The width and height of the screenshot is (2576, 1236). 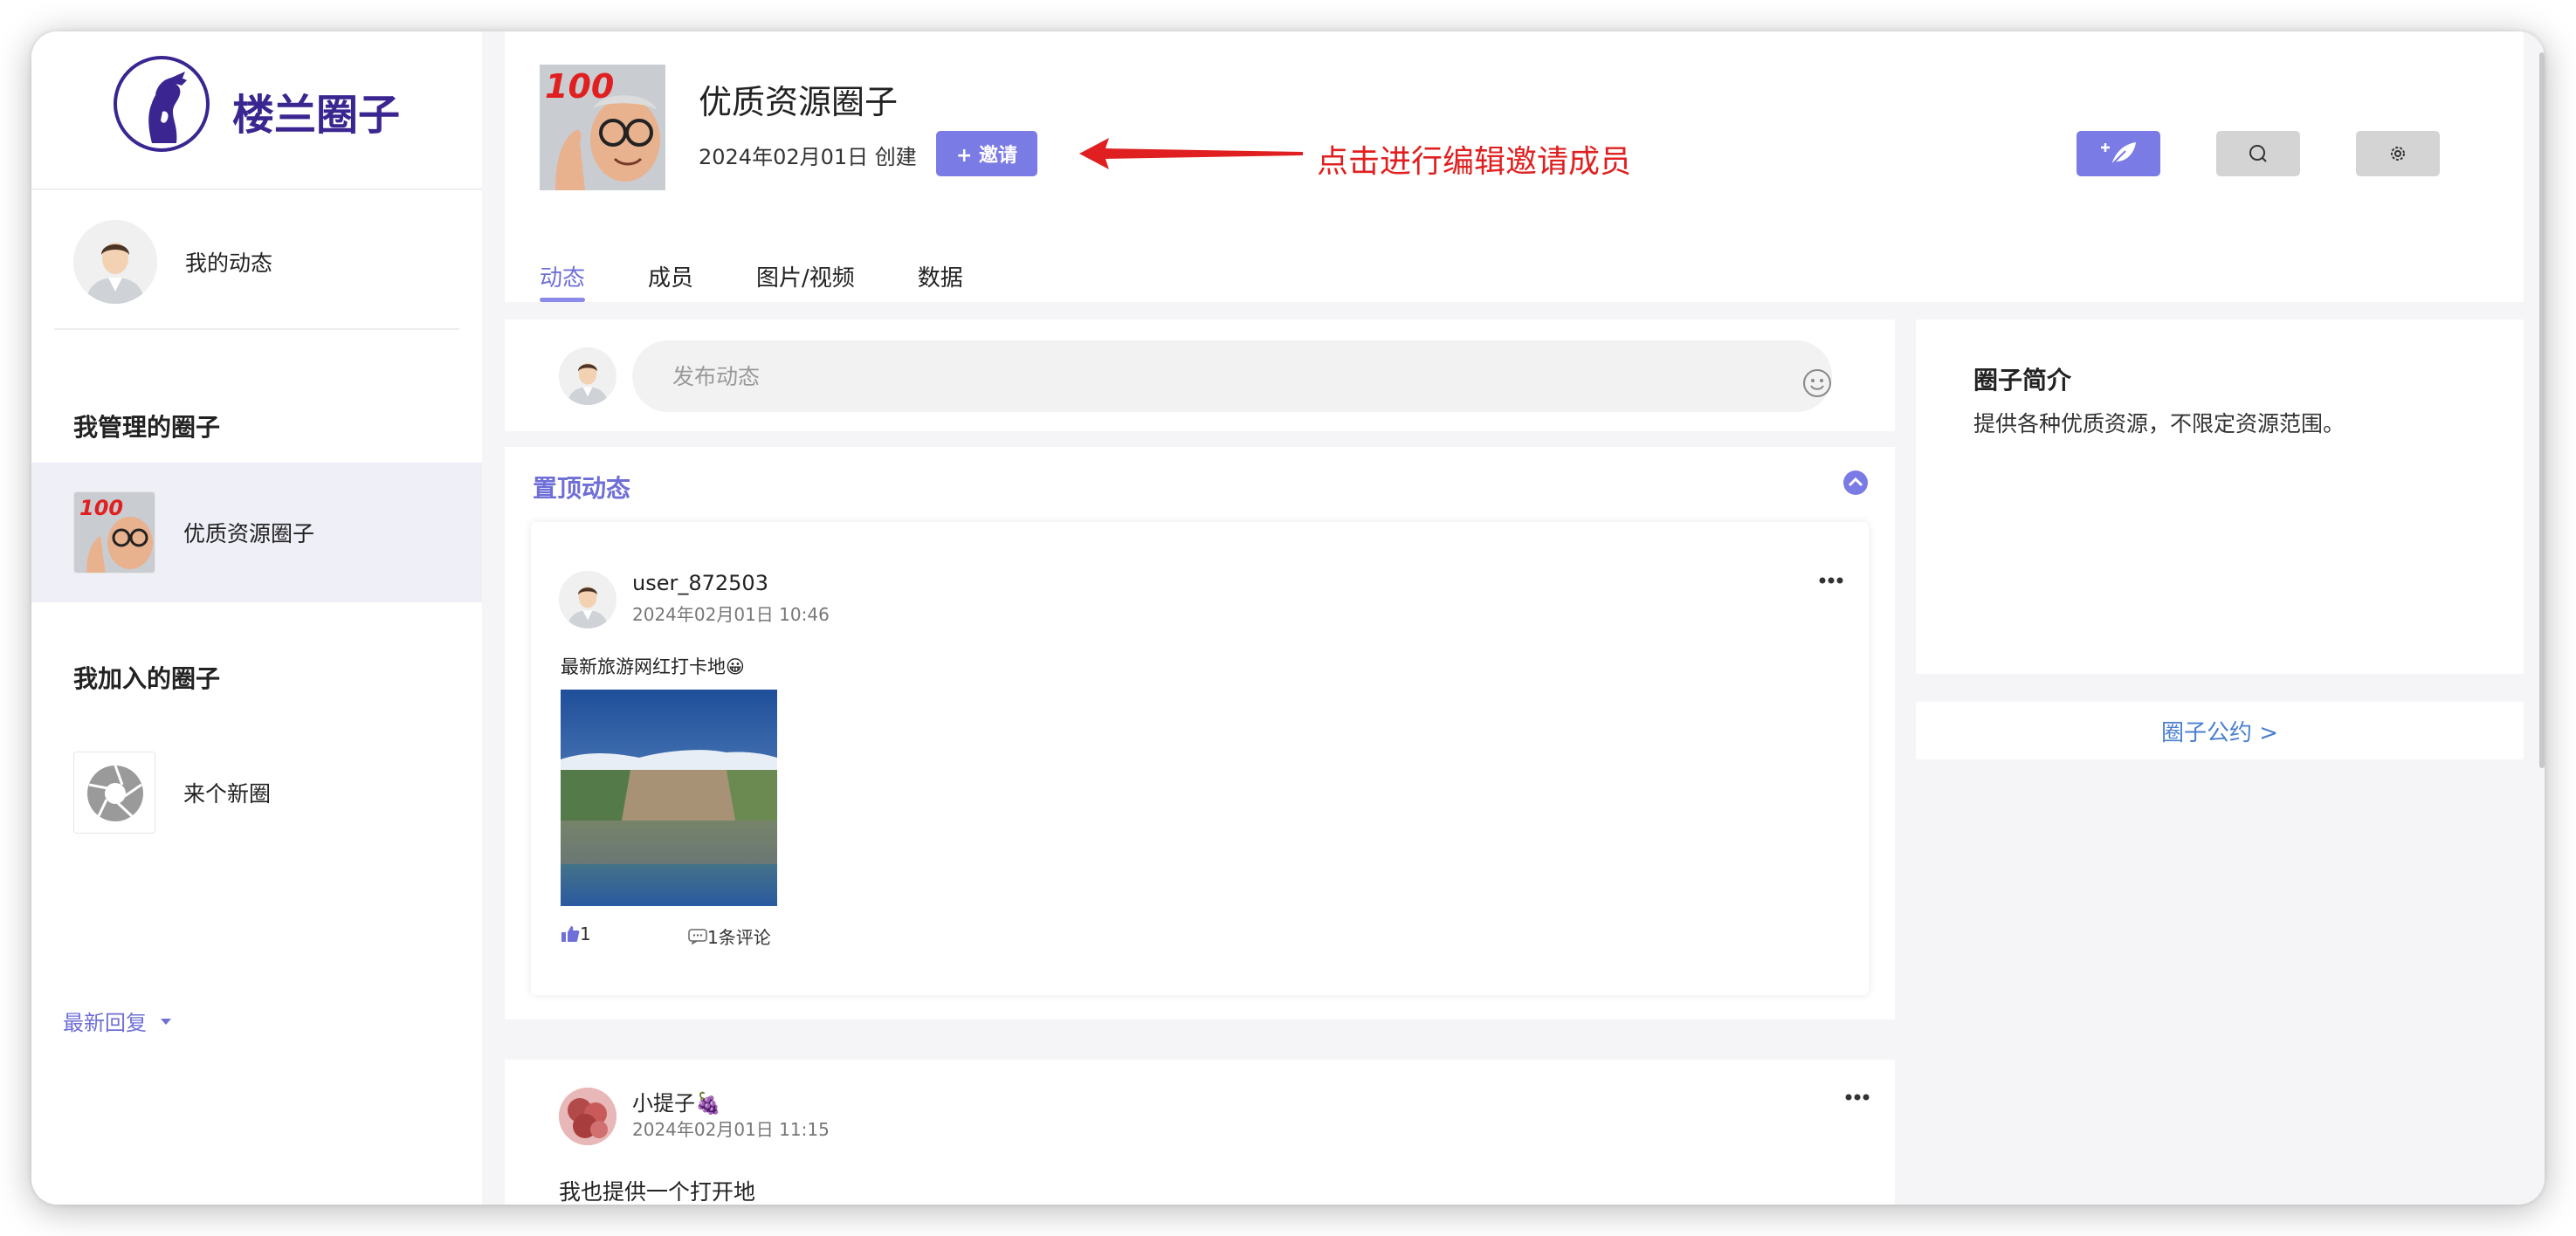 I want to click on post-timestamp: 2024年02月01日 10:46, so click(x=731, y=614).